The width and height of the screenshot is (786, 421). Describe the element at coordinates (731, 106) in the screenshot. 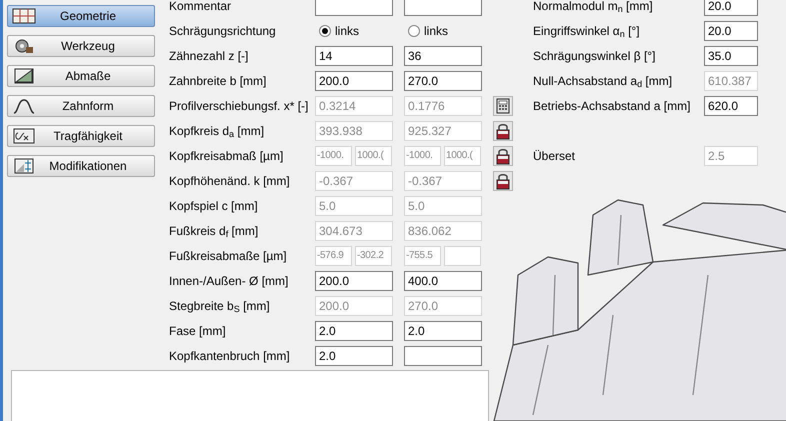

I see `input-field: 620.0` at that location.